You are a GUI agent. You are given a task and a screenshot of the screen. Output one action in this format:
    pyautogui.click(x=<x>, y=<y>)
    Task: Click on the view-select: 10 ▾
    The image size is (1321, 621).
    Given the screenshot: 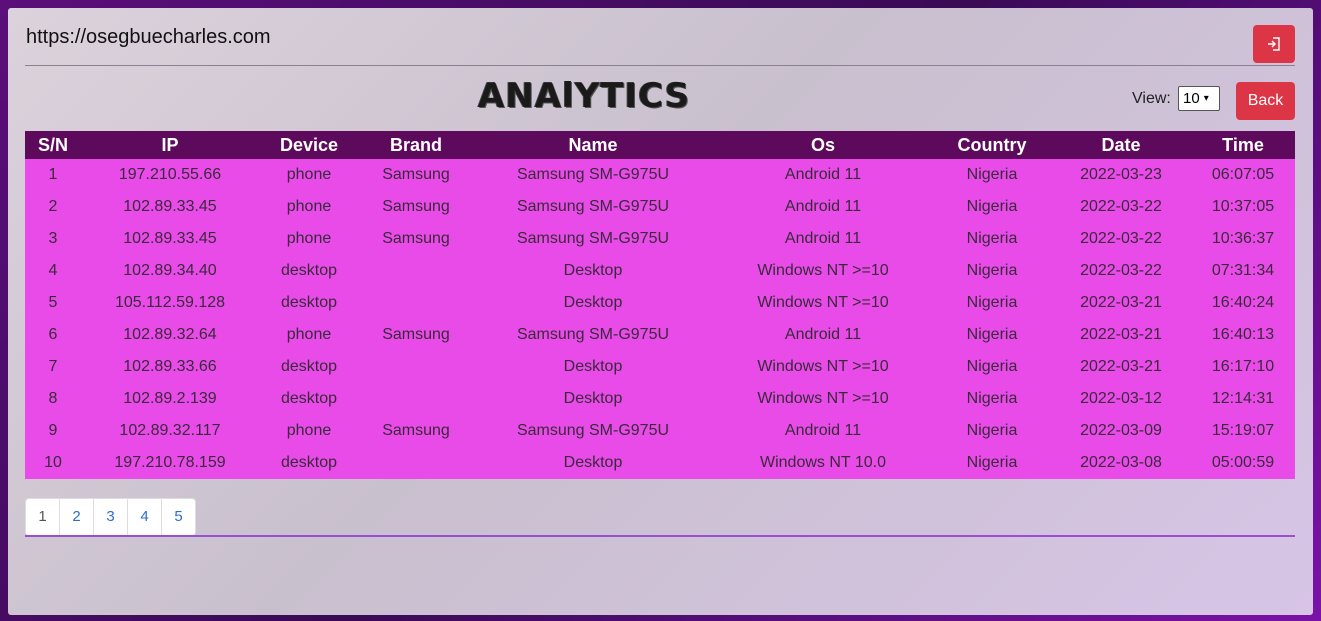 What is the action you would take?
    pyautogui.click(x=1199, y=98)
    